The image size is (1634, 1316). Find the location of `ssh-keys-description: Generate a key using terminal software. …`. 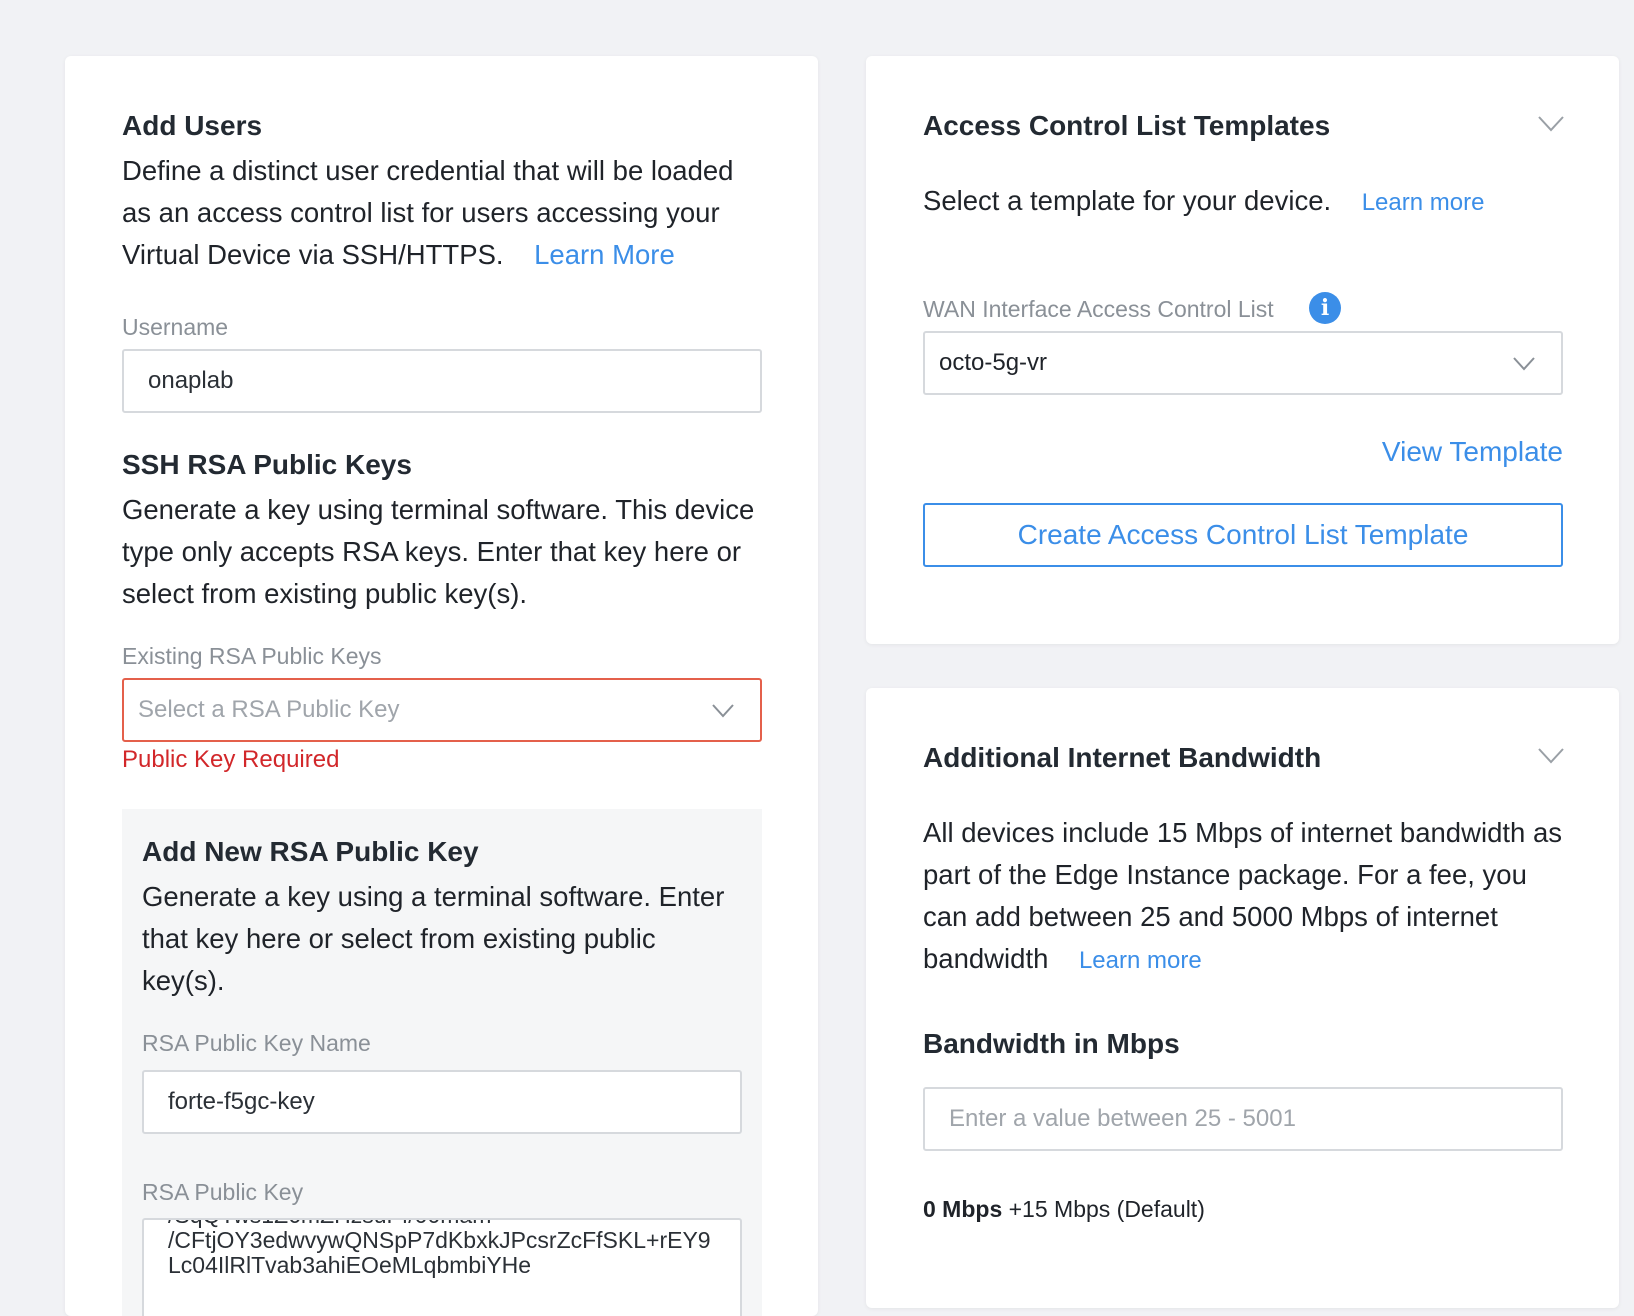

ssh-keys-description: Generate a key using terminal software. … is located at coordinates (438, 551).